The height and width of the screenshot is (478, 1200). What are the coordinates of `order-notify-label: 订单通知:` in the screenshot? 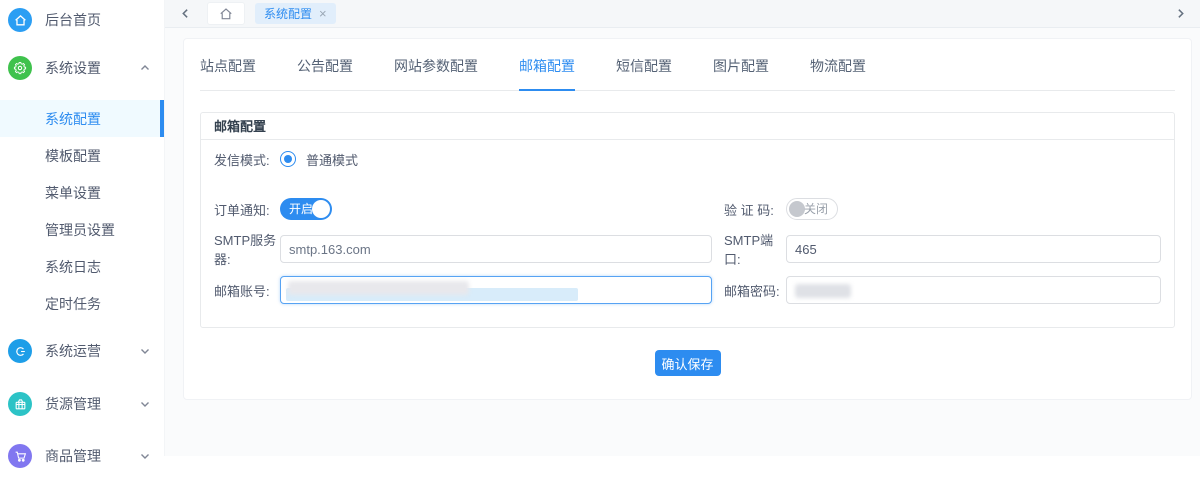 It's located at (242, 210).